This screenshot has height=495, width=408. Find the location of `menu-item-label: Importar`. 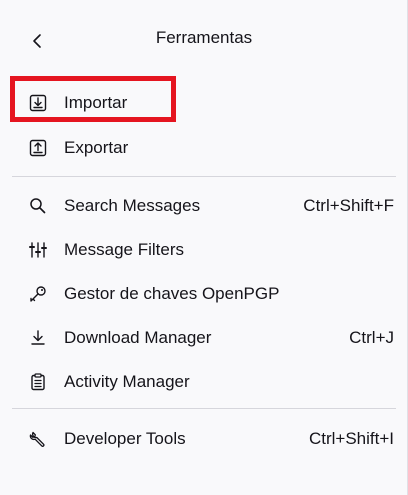

menu-item-label: Importar is located at coordinates (96, 102).